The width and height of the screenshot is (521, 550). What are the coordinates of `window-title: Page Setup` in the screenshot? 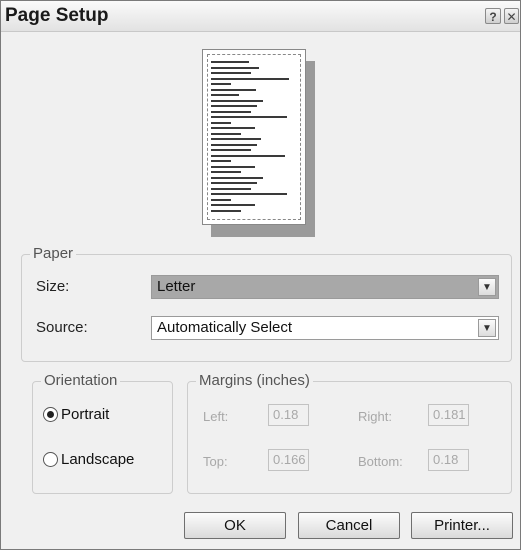 It's located at (57, 15).